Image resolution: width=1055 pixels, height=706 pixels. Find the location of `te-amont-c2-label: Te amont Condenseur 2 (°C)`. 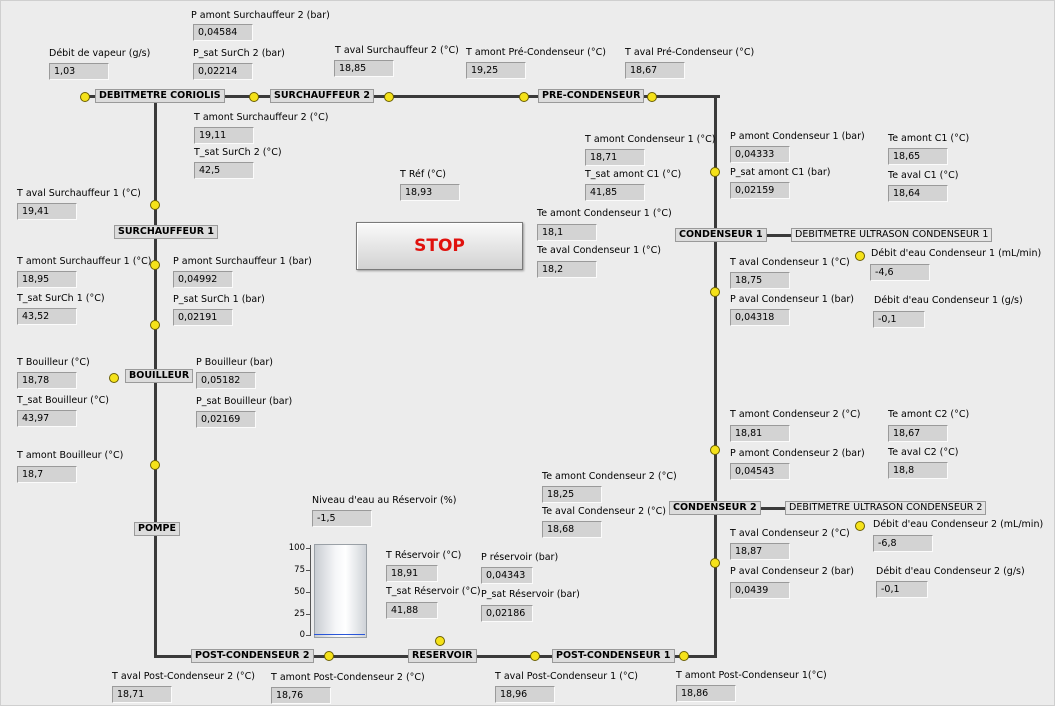

te-amont-c2-label: Te amont Condenseur 2 (°C) is located at coordinates (609, 476).